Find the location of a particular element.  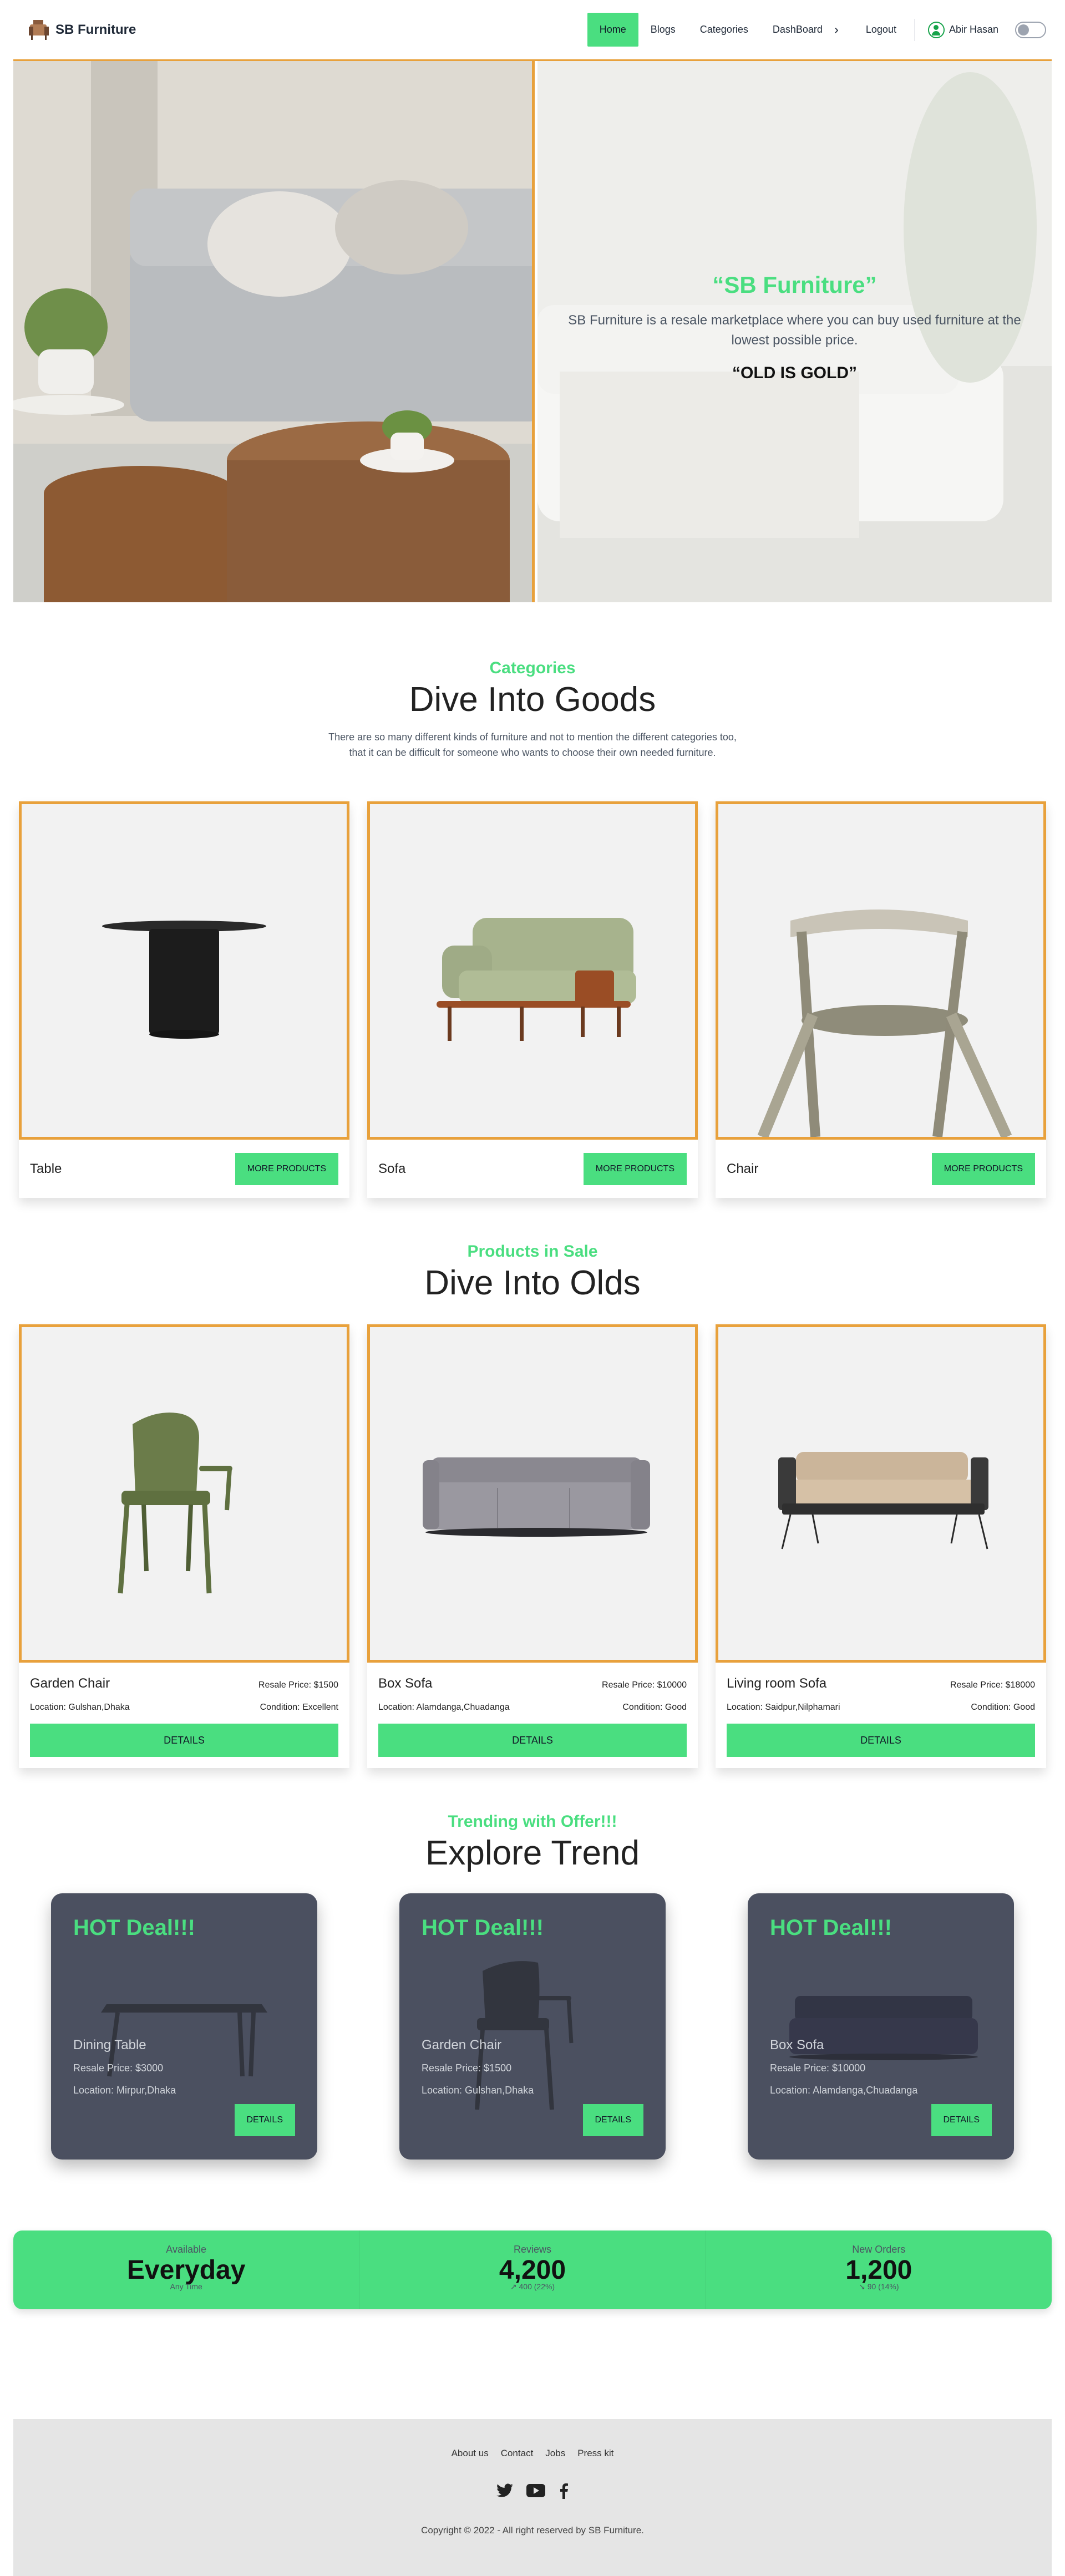

product-image-box-sofa is located at coordinates (532, 1493).